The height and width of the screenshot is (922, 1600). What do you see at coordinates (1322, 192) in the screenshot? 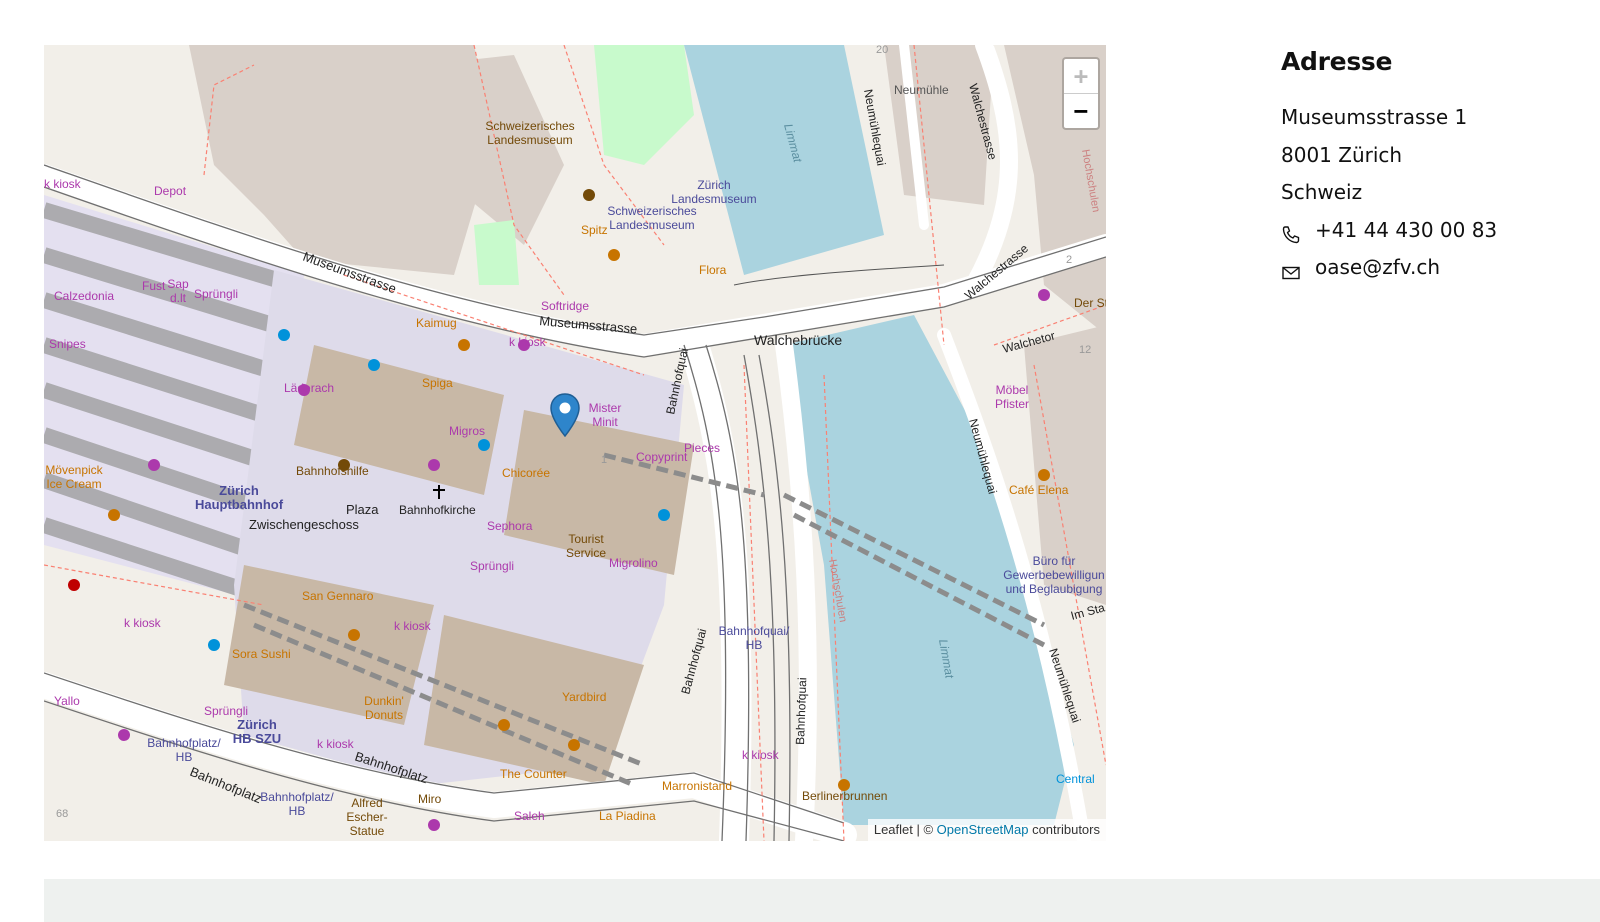
I see `address-country: Schweiz` at bounding box center [1322, 192].